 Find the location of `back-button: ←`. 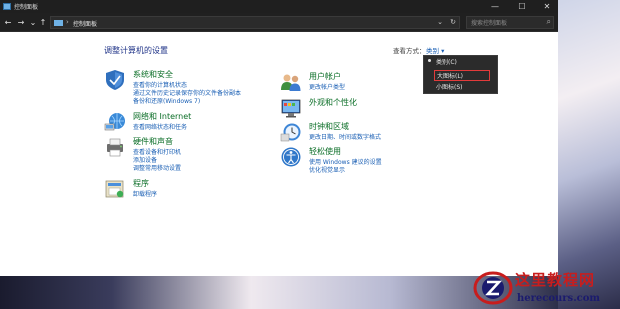

back-button: ← is located at coordinates (8, 22).